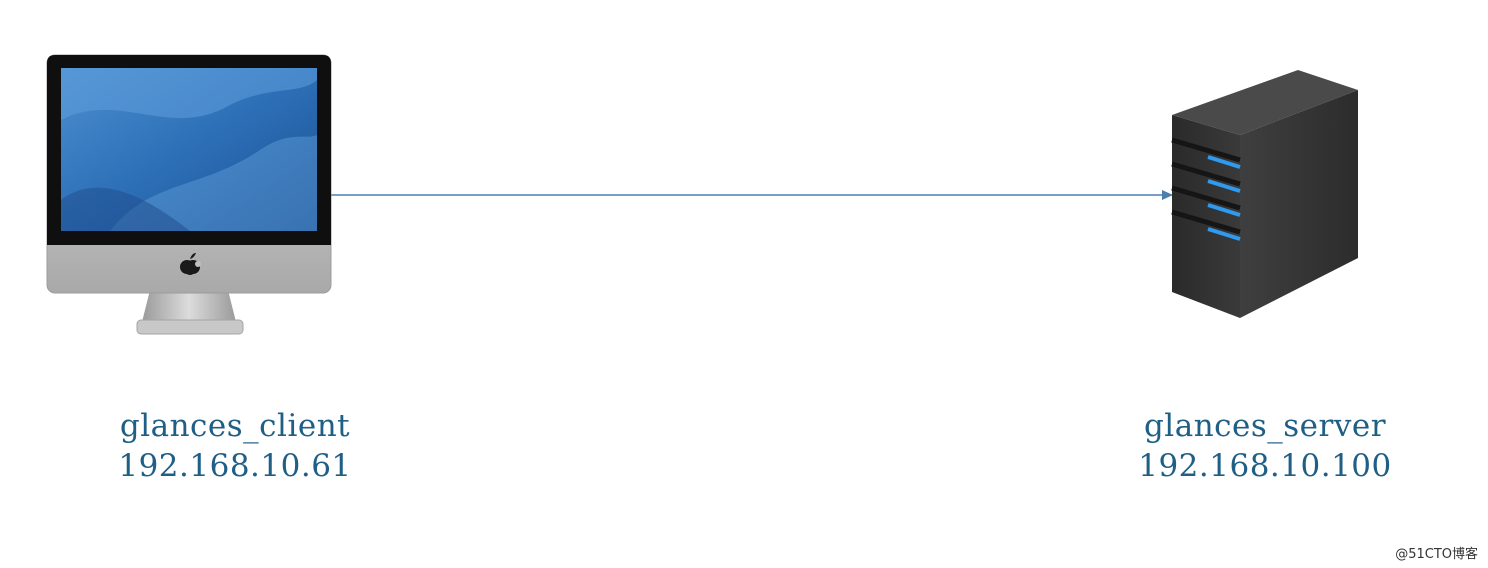 The width and height of the screenshot is (1488, 568). What do you see at coordinates (235, 466) in the screenshot?
I see `client-ip: 192.168.10.61` at bounding box center [235, 466].